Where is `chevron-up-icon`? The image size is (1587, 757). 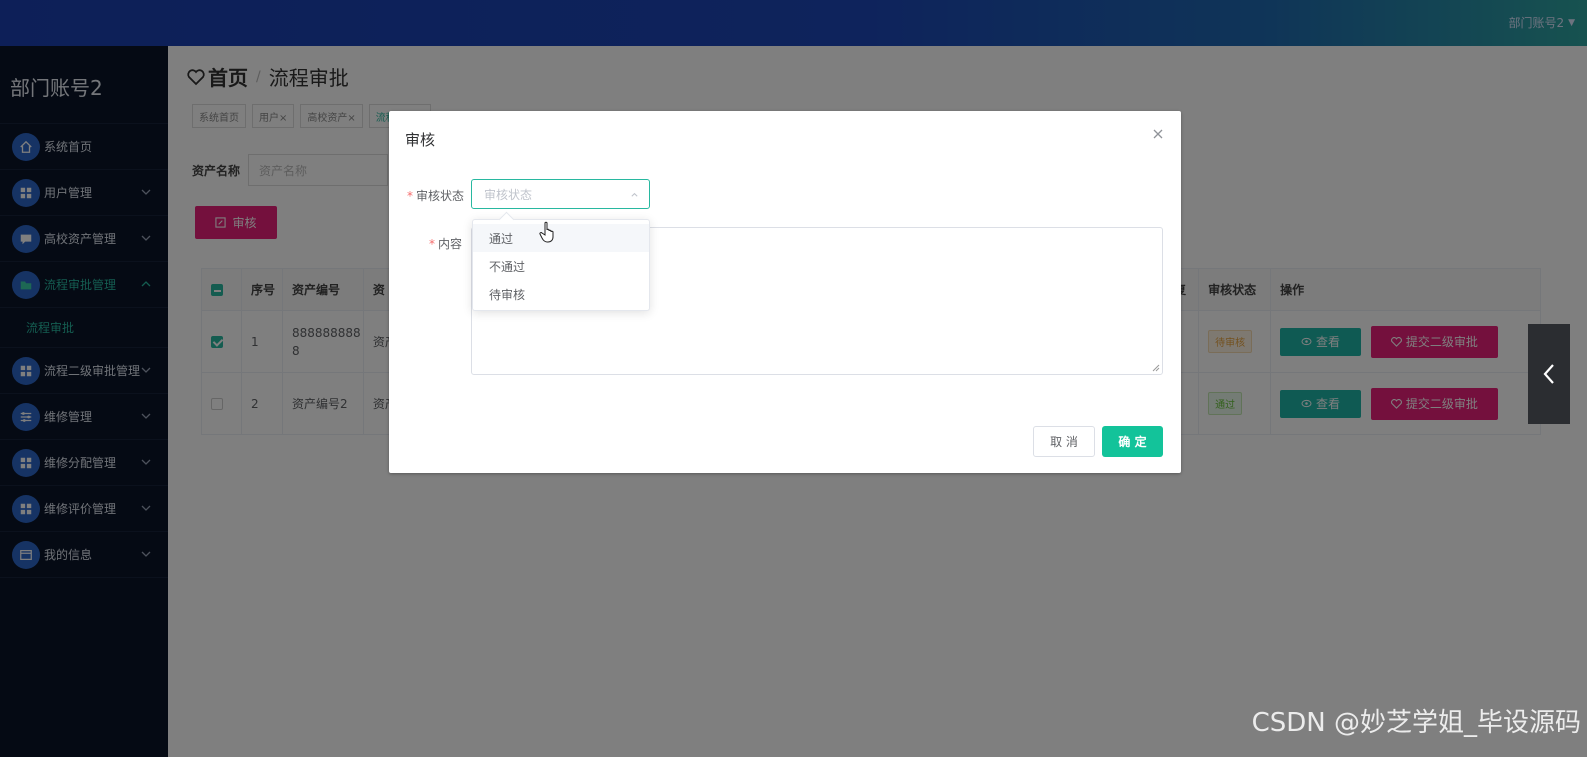
chevron-up-icon is located at coordinates (634, 194).